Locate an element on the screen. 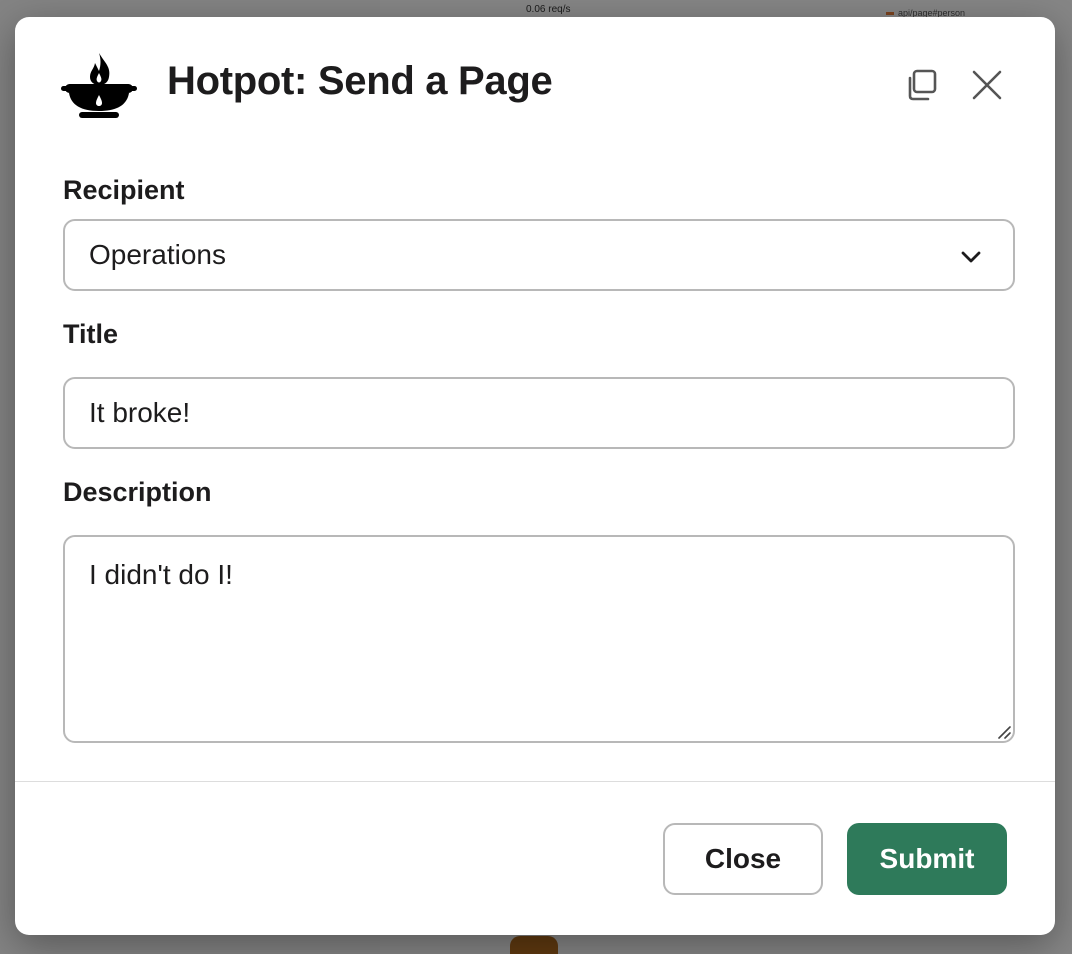 Image resolution: width=1072 pixels, height=954 pixels. copy-button is located at coordinates (921, 85).